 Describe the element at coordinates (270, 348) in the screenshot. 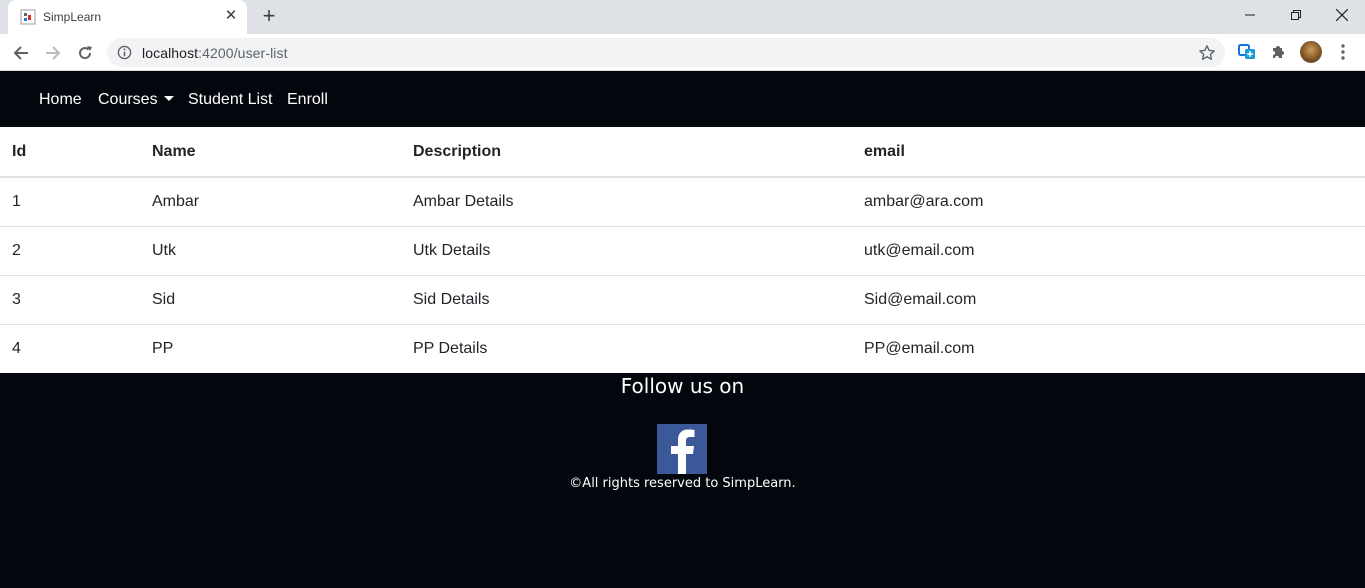

I see `cell-name: PP` at that location.